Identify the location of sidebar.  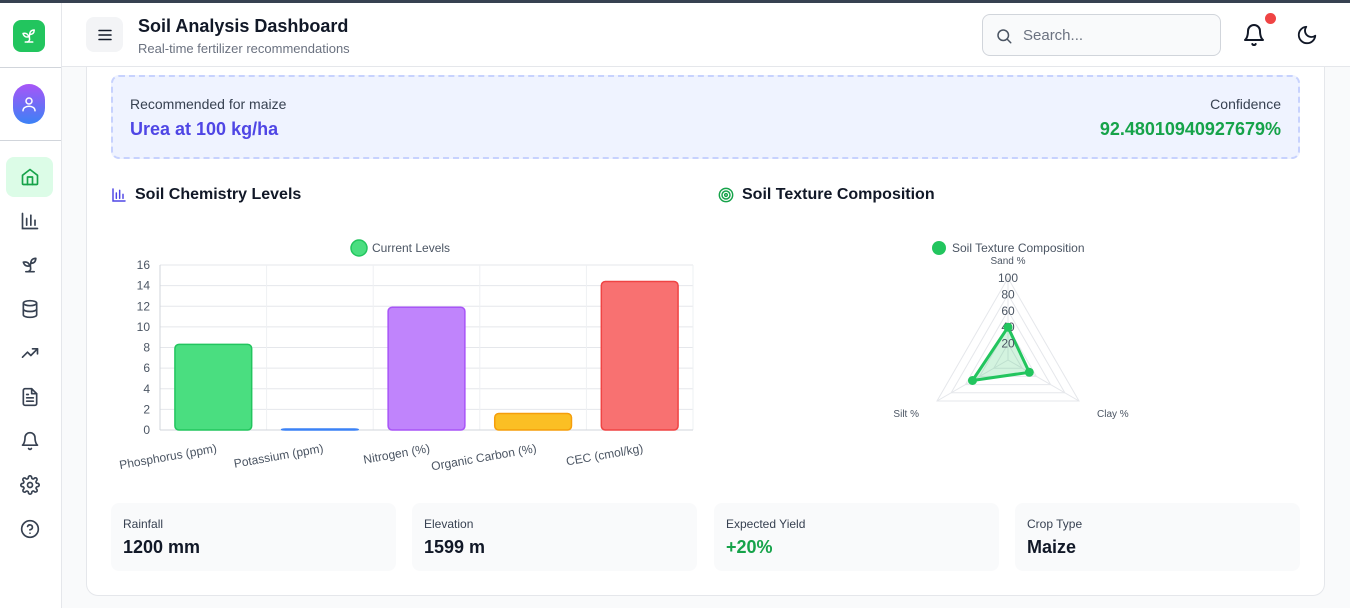
(31, 305).